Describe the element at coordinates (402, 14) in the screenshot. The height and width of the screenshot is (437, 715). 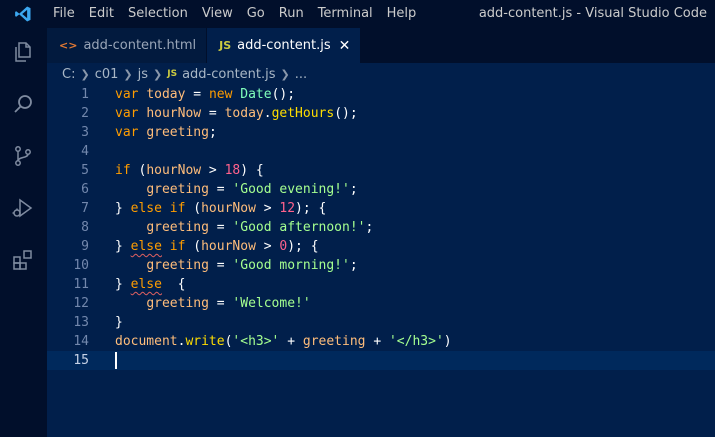
I see `menu-item-help: Help` at that location.